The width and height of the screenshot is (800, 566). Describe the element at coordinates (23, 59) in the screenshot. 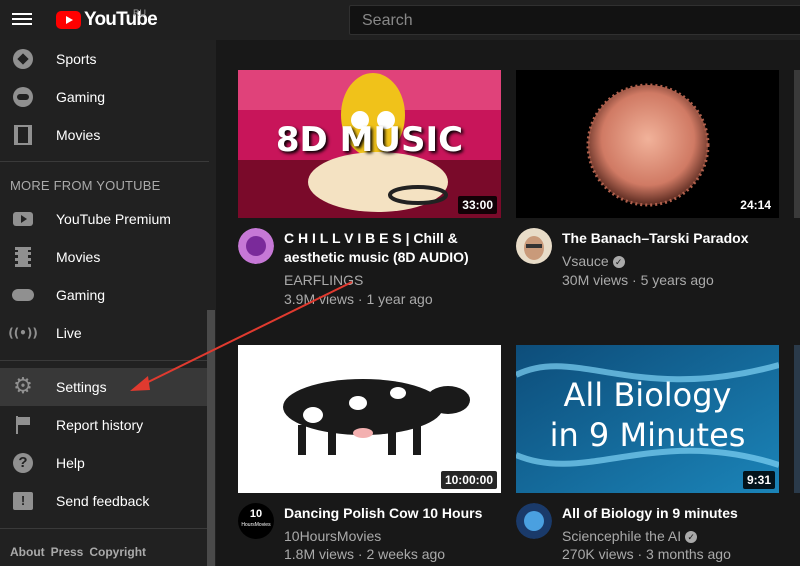

I see `sports-icon` at that location.